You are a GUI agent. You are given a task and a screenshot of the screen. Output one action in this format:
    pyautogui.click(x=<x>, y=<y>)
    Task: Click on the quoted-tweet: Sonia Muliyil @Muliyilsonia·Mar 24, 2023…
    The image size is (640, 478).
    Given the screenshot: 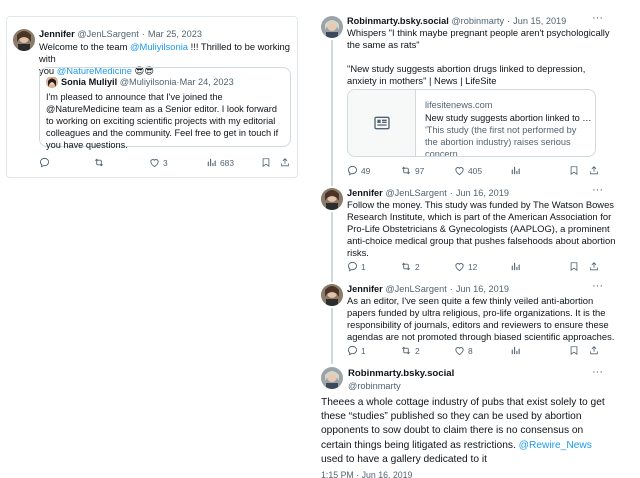 What is the action you would take?
    pyautogui.click(x=165, y=108)
    